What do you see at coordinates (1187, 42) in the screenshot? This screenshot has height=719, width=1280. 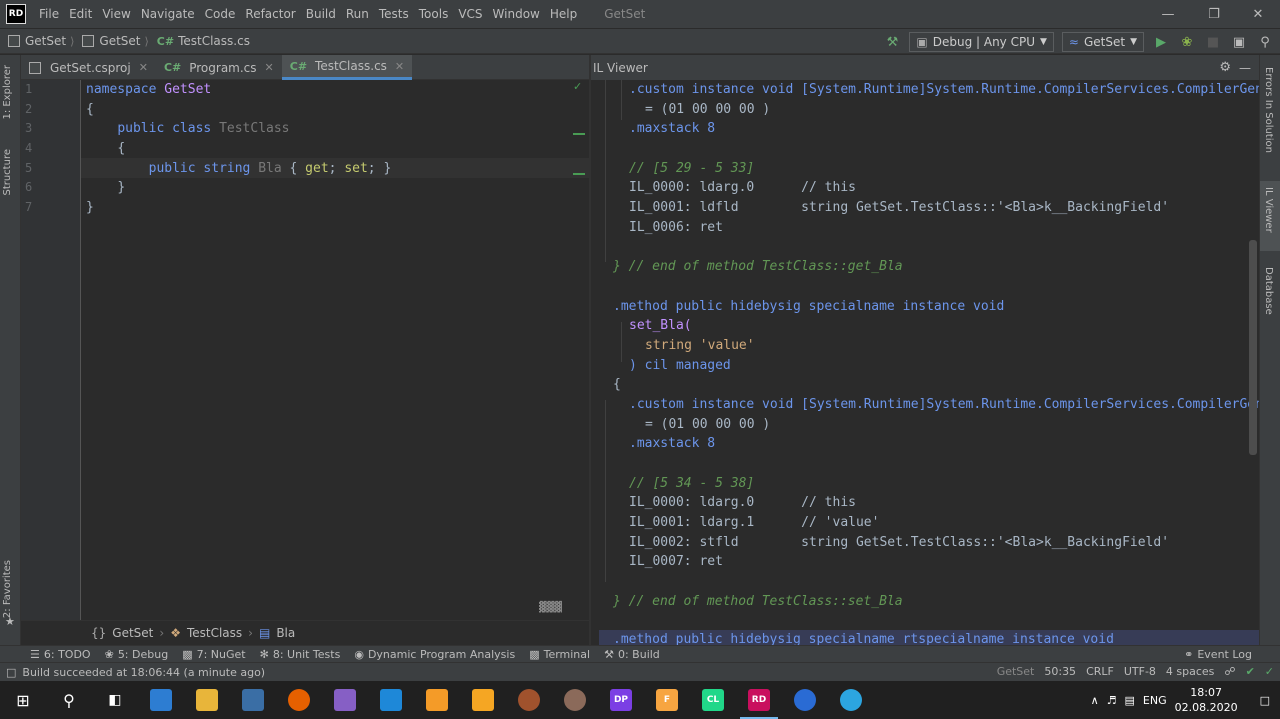 I see `debug-bug-icon: ❀` at bounding box center [1187, 42].